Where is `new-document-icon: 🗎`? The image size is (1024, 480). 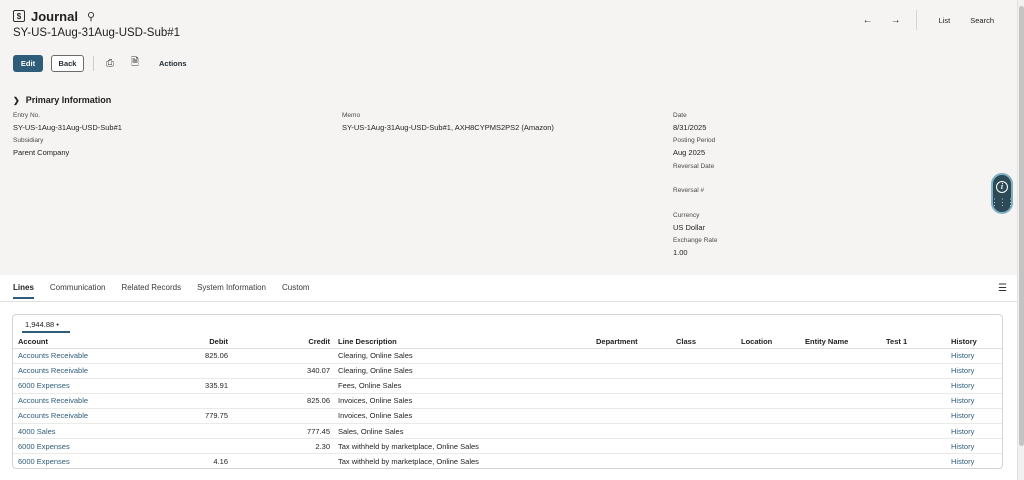
new-document-icon: 🗎 is located at coordinates (135, 63).